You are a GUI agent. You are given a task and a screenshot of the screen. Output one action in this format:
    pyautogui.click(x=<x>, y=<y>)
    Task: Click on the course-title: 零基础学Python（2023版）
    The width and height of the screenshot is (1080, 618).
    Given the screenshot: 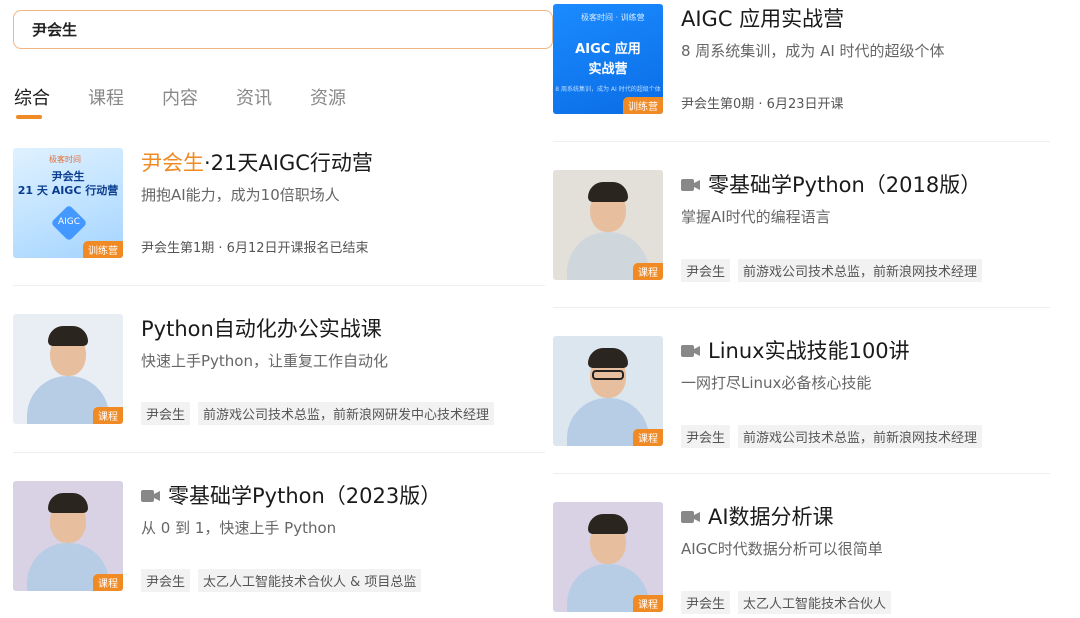 What is the action you would take?
    pyautogui.click(x=343, y=496)
    